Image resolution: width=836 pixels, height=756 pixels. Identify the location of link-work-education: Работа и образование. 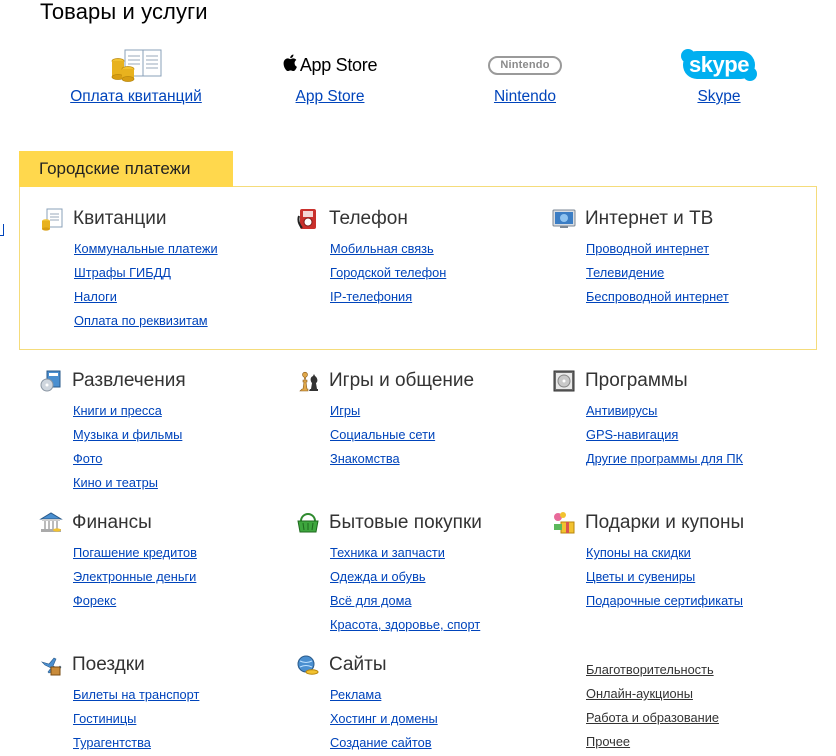
(652, 717).